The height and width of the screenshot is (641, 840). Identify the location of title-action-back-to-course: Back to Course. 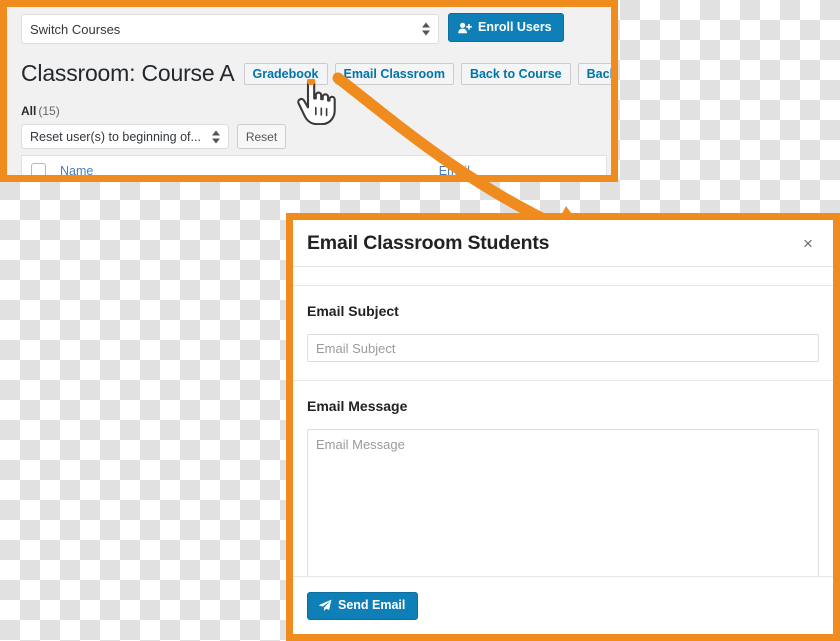
(515, 74).